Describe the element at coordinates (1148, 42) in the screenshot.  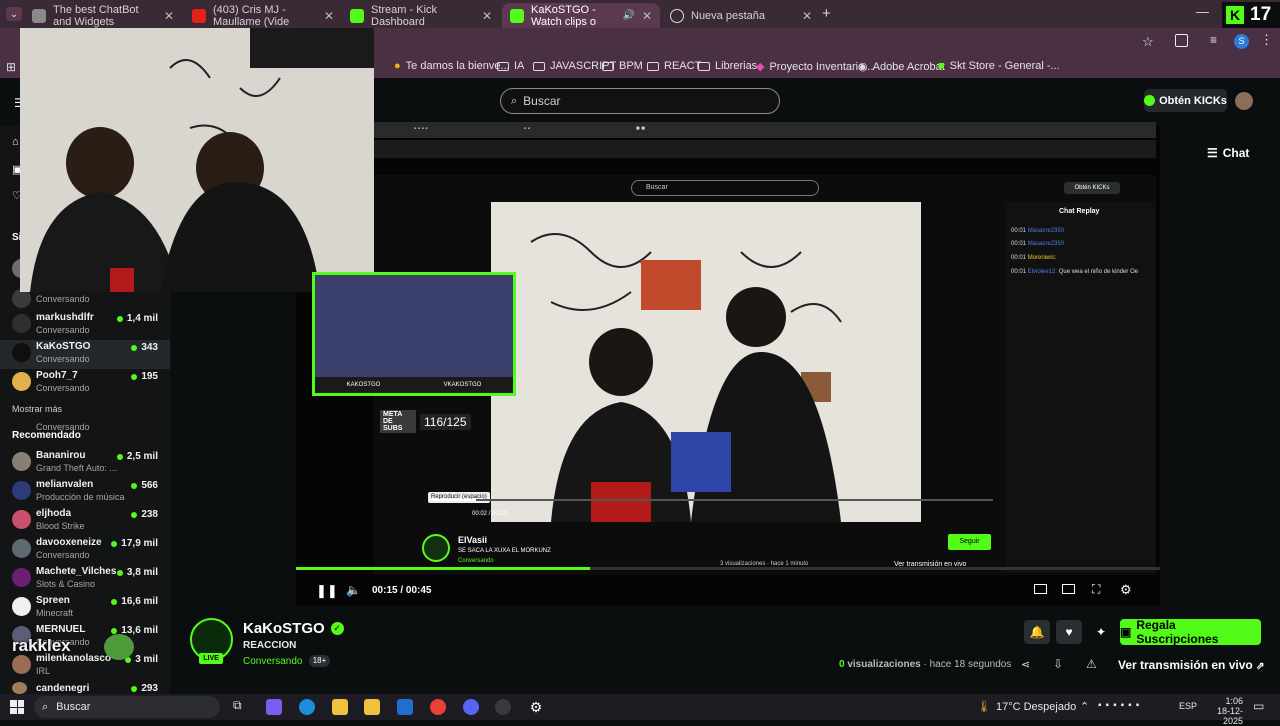
I see `star-icon: ☆` at that location.